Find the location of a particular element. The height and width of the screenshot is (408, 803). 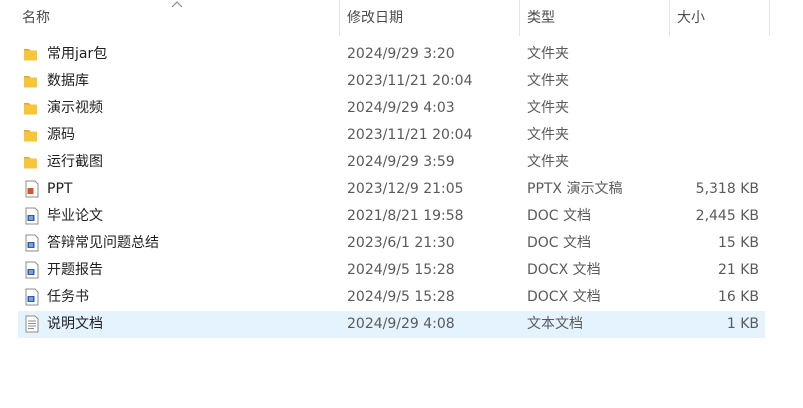

file-row: 任务书 2024/9/5 15:28 DOCX 文档 16 KB is located at coordinates (391, 297).